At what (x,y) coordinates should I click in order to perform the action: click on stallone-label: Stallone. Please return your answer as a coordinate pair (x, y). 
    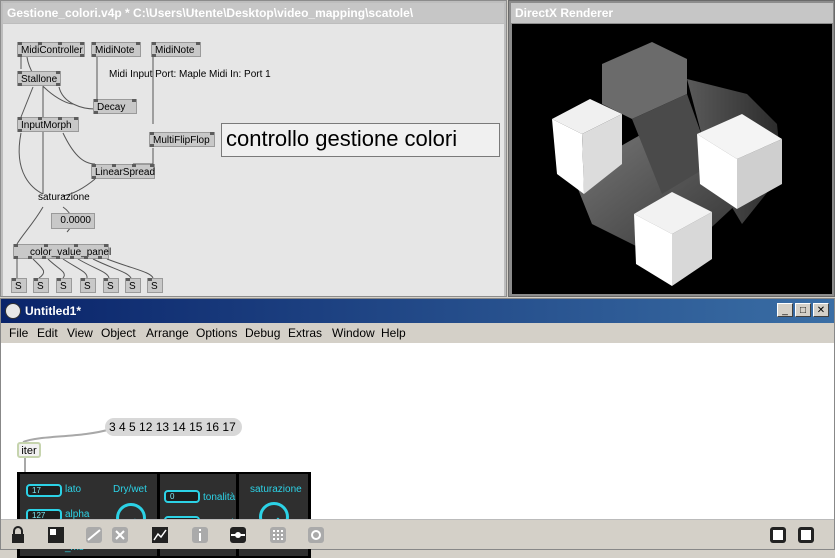
    Looking at the image, I should click on (39, 79).